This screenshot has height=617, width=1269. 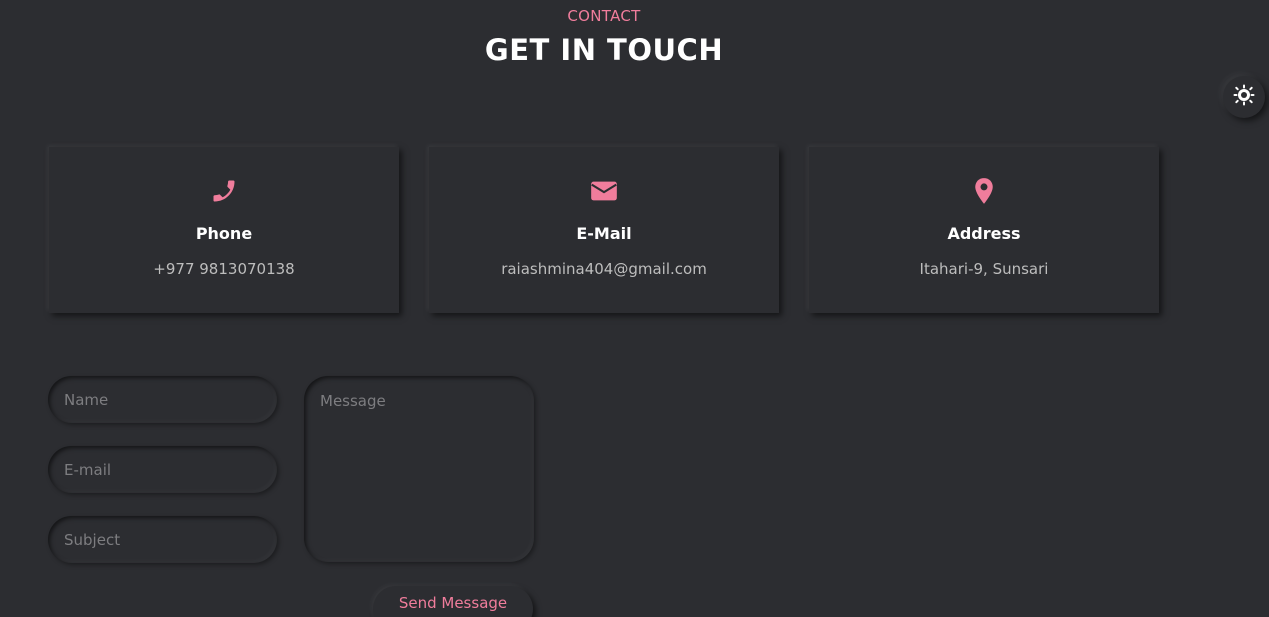 I want to click on contact-card-address: Address Itahari-9, Sunsari, so click(x=984, y=230).